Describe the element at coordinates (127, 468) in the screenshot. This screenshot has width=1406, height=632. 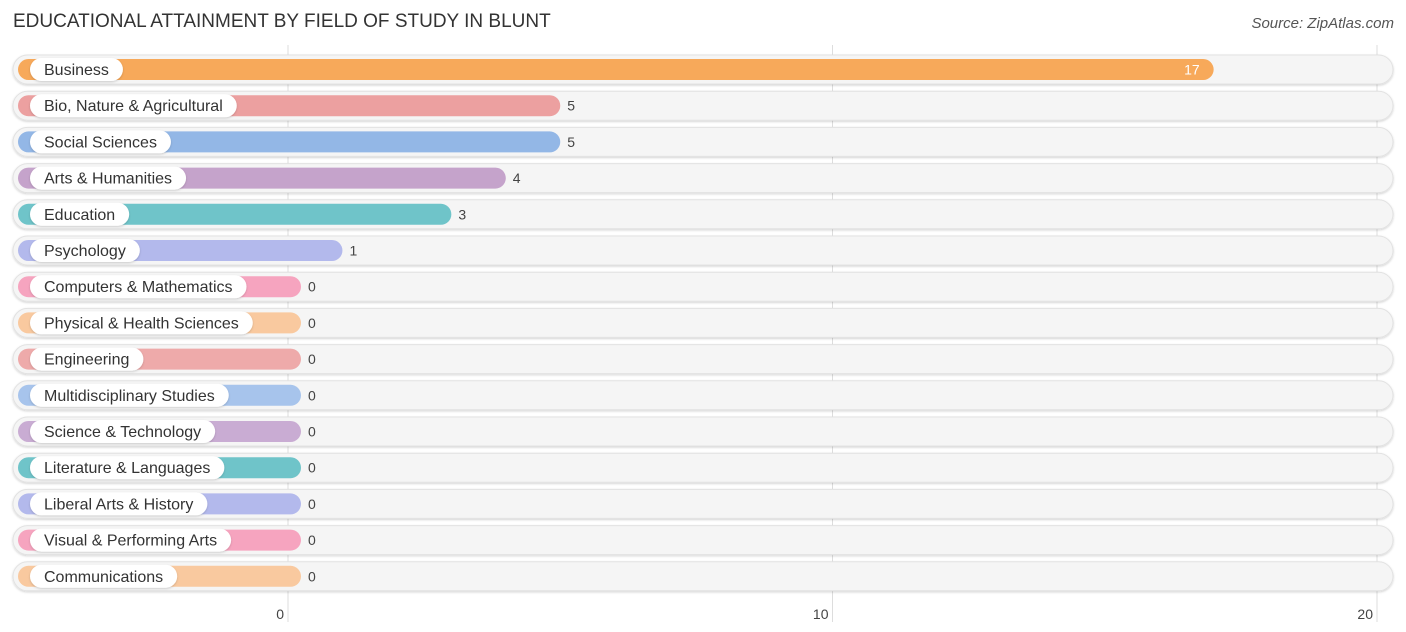
I see `bar-category-label: Literature & Languages` at that location.